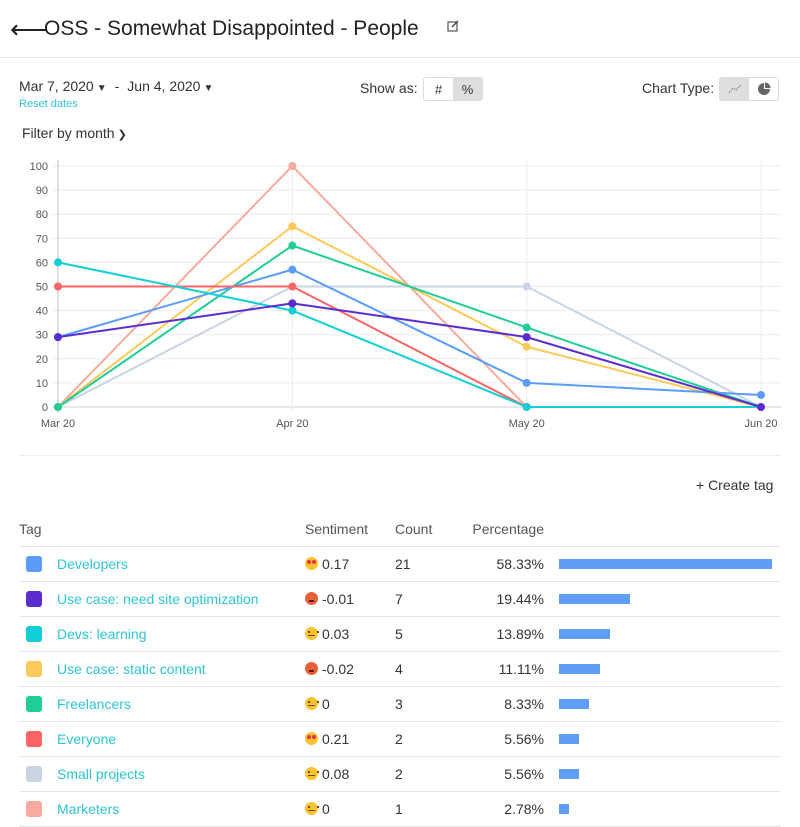 This screenshot has height=827, width=800. I want to click on tag-link: Small projects, so click(101, 774).